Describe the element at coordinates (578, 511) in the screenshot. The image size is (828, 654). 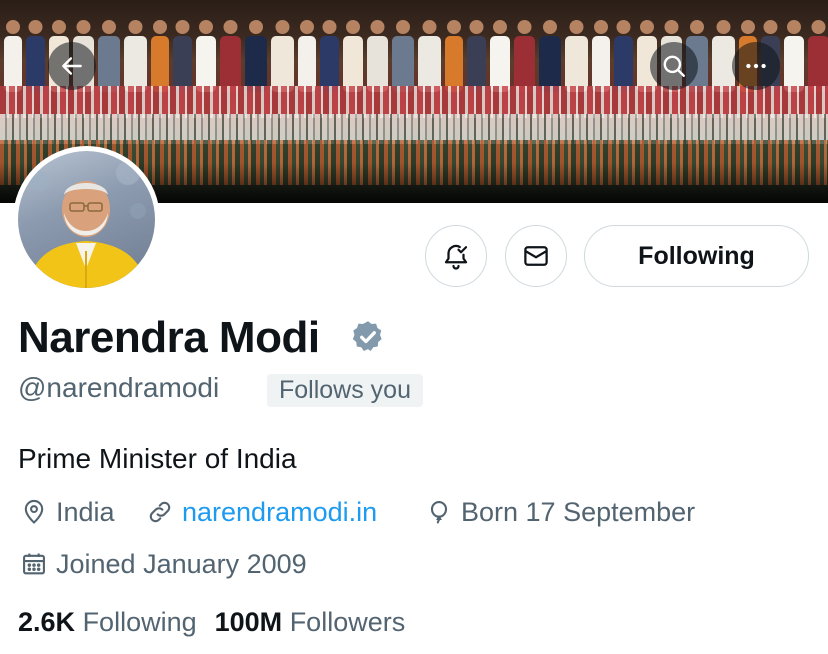
I see `born-text: Born 17 September` at that location.